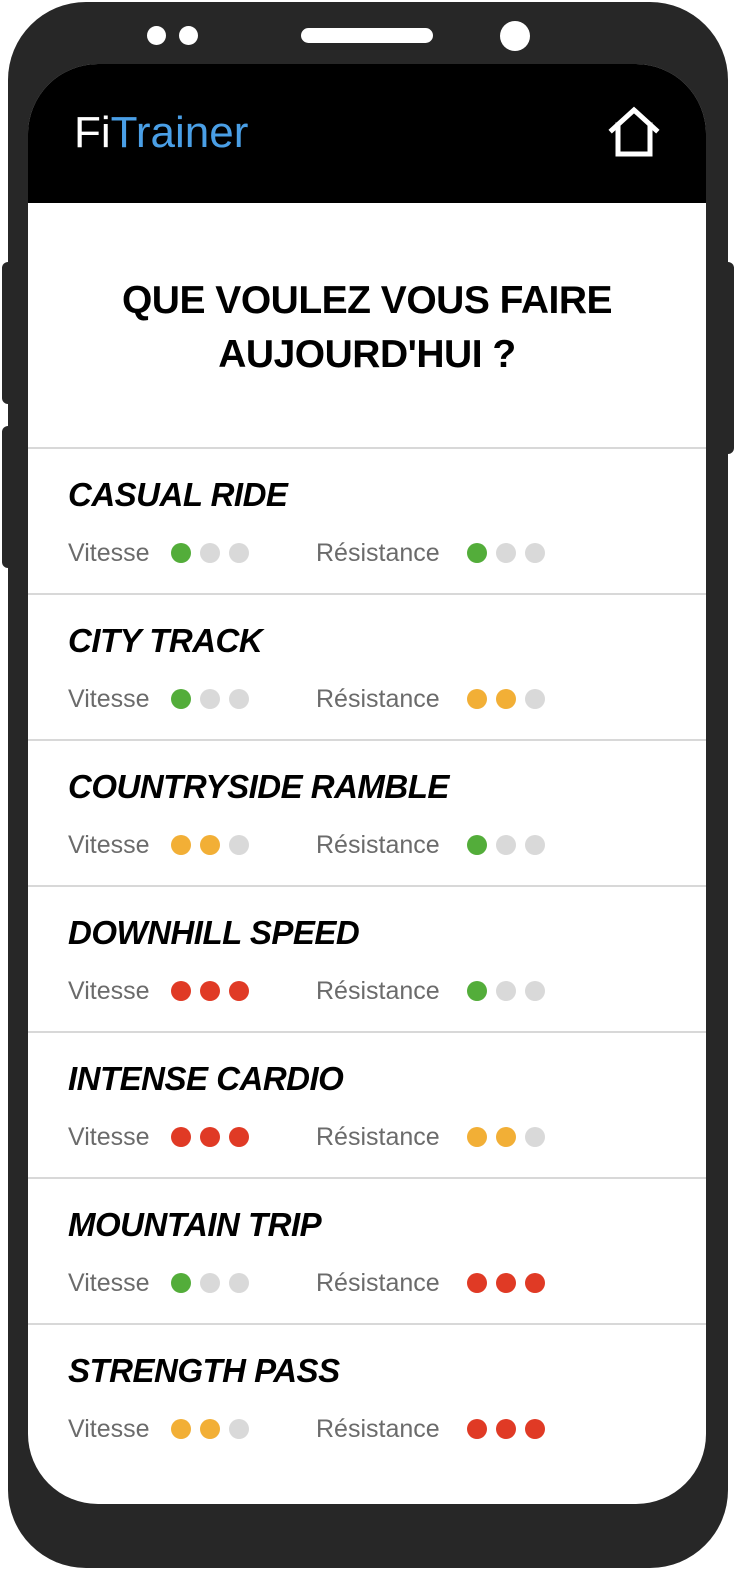  What do you see at coordinates (367, 666) in the screenshot?
I see `workout-item: CITY TRACK Vitesse Résistance` at bounding box center [367, 666].